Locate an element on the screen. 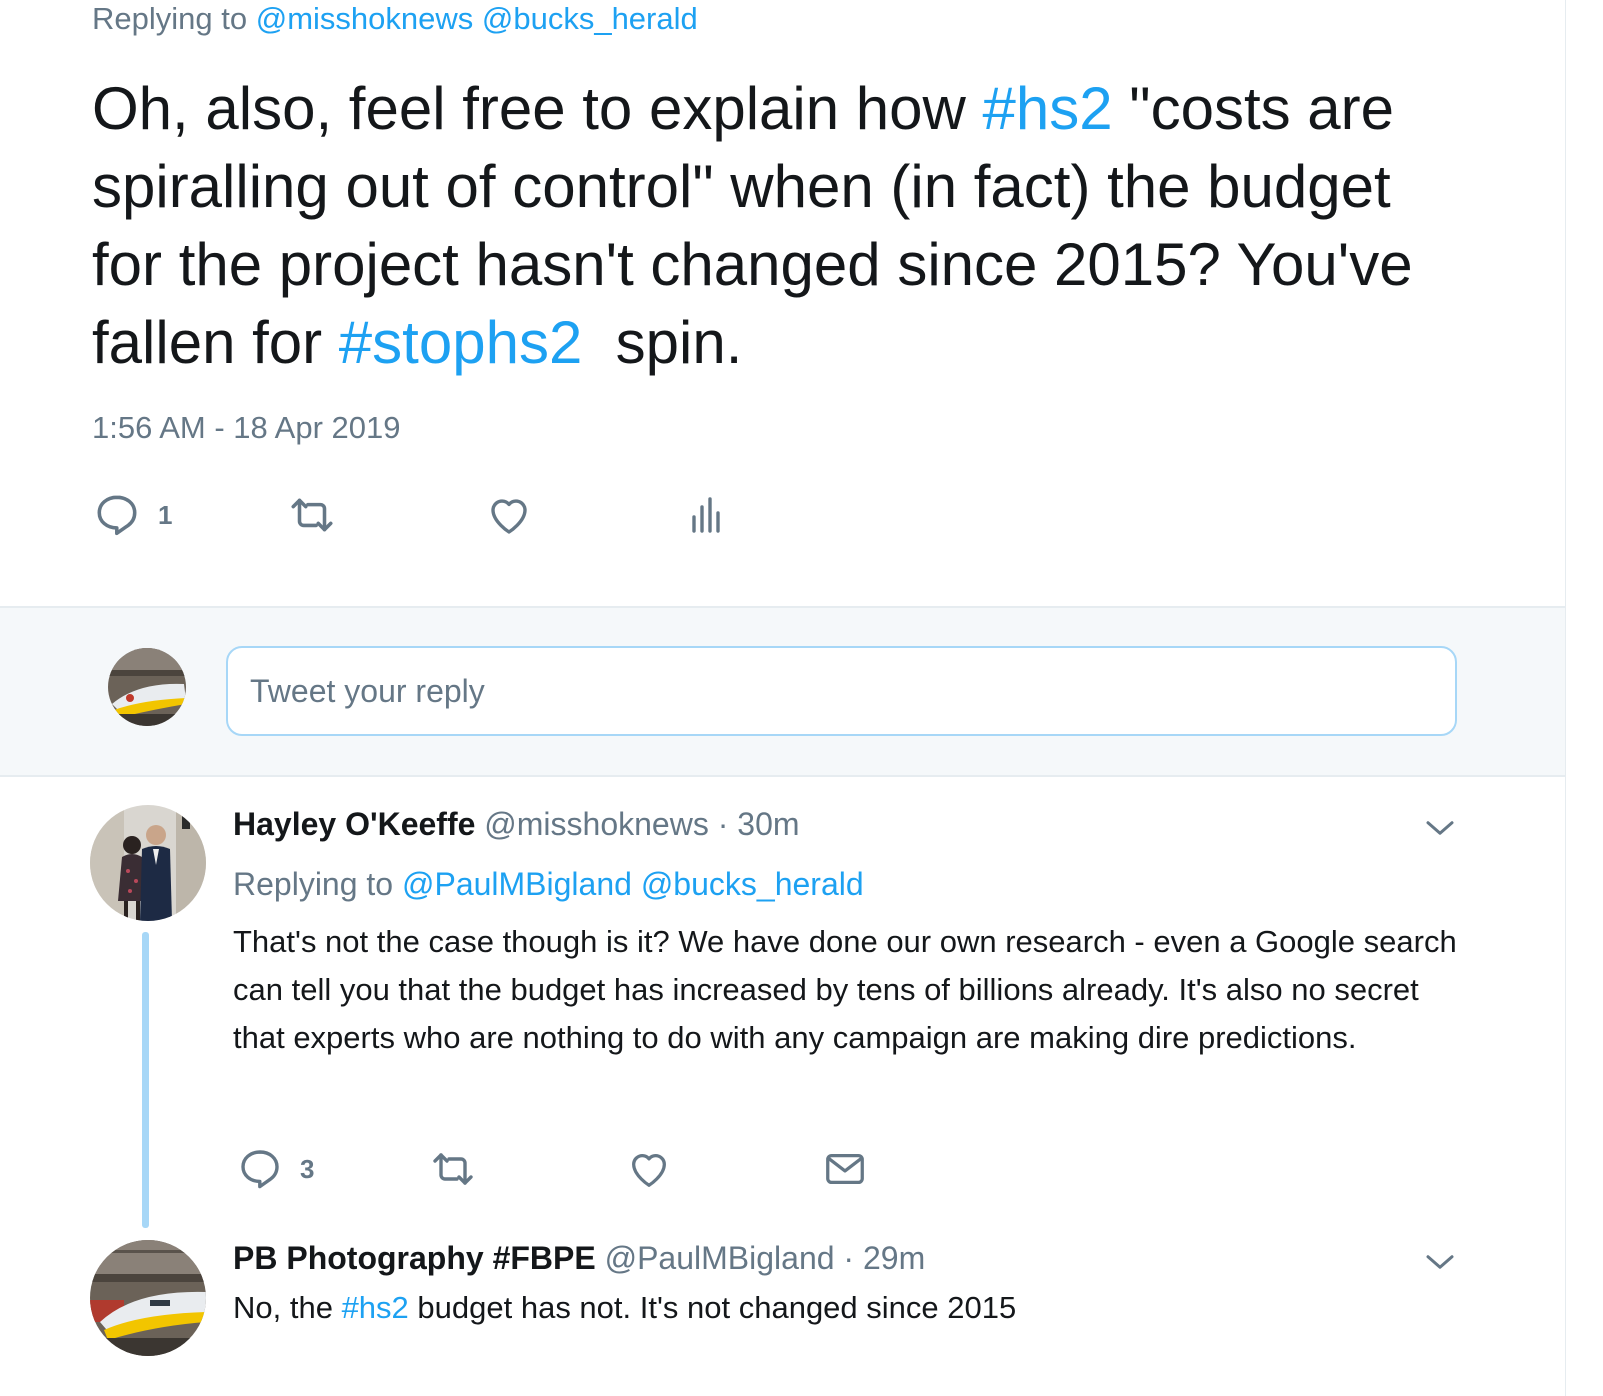 This screenshot has width=1603, height=1396. mail-icon is located at coordinates (845, 1169).